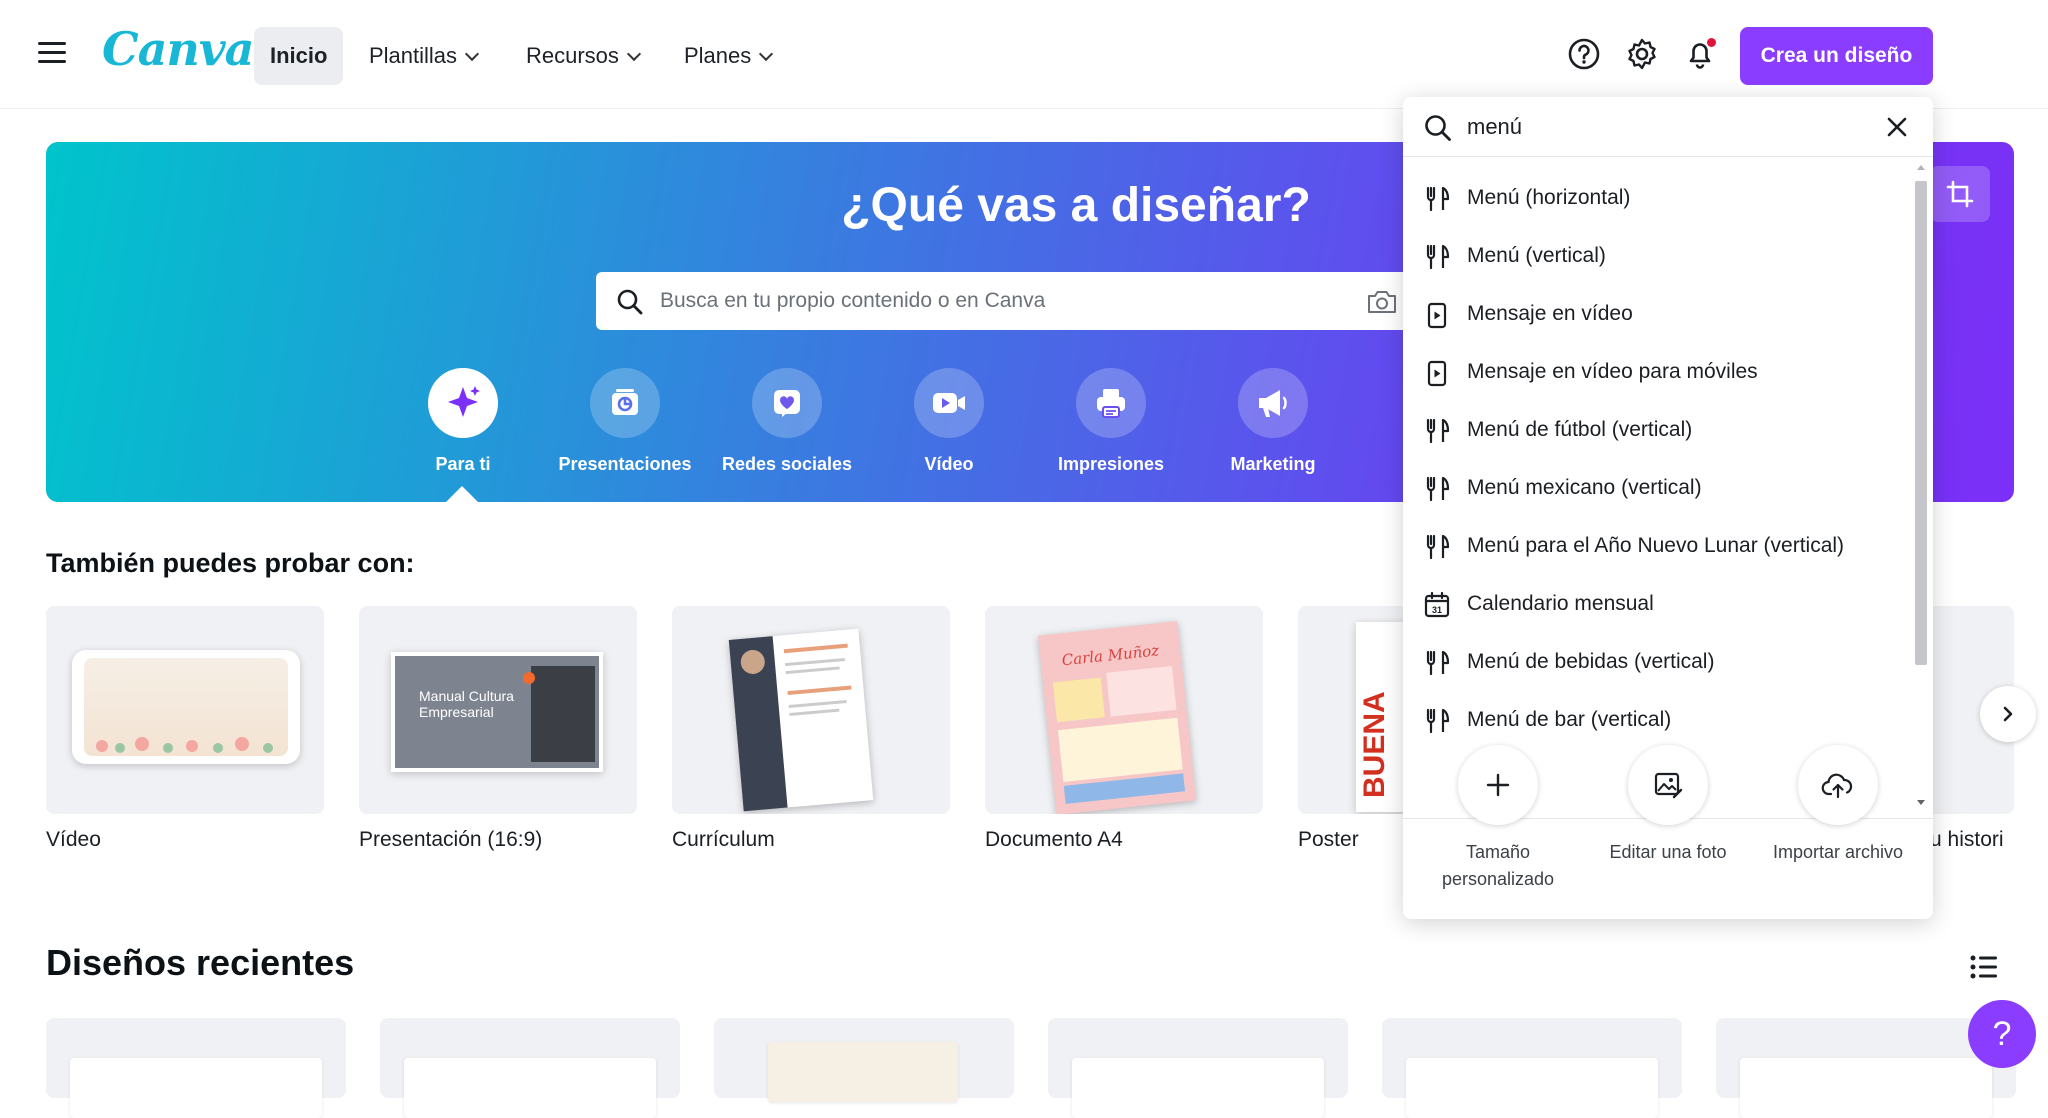 The height and width of the screenshot is (1118, 2048). What do you see at coordinates (1494, 127) in the screenshot?
I see `dropdown-search-value: menú` at bounding box center [1494, 127].